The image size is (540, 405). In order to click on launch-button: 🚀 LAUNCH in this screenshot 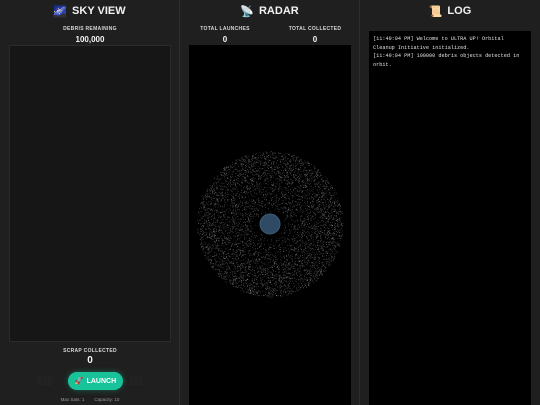, I will do `click(95, 381)`.